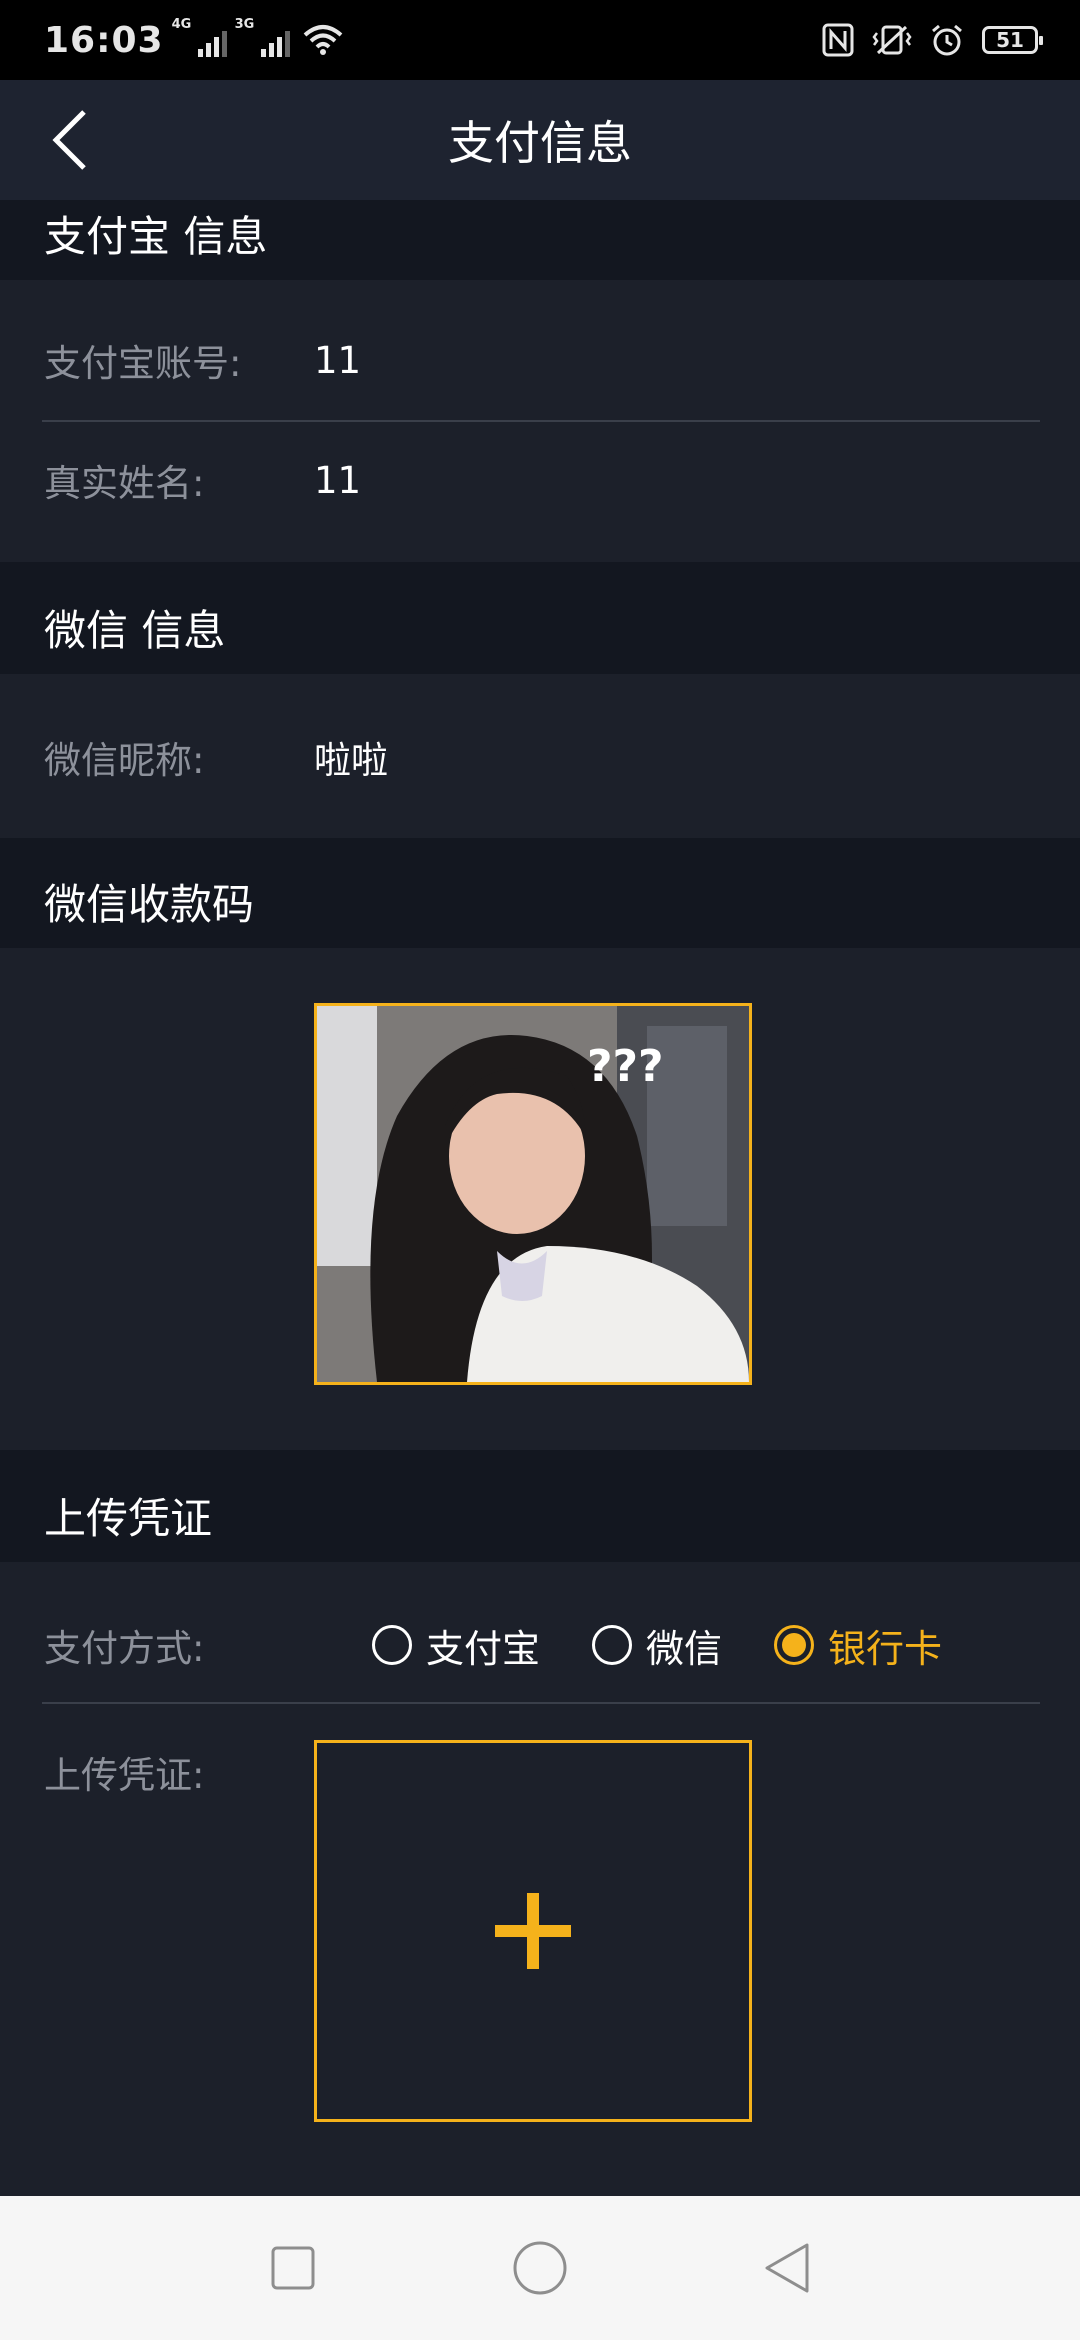  Describe the element at coordinates (128, 1518) in the screenshot. I see `upload-section-title: 上传凭证` at that location.